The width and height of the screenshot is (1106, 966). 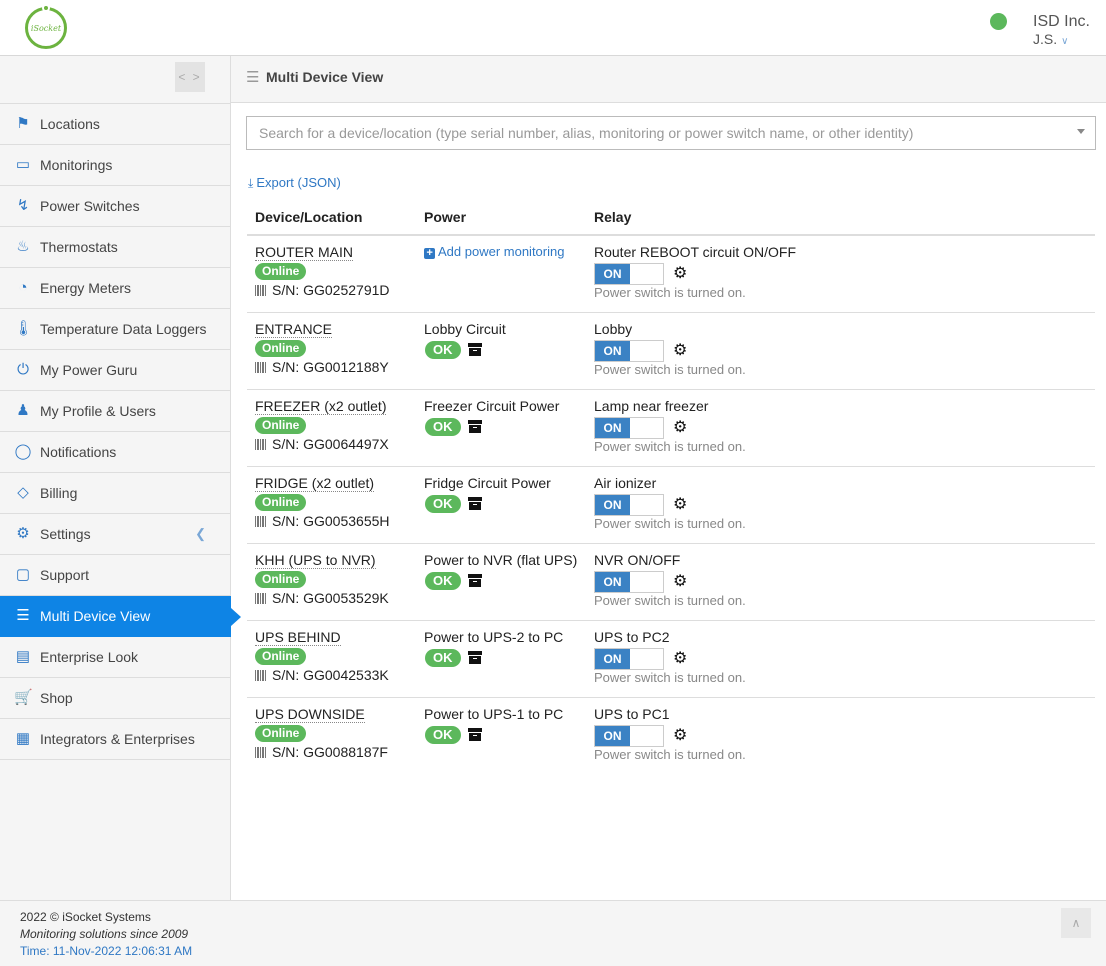 I want to click on tagline-text: Monitoring solutions since 2009, so click(x=104, y=934).